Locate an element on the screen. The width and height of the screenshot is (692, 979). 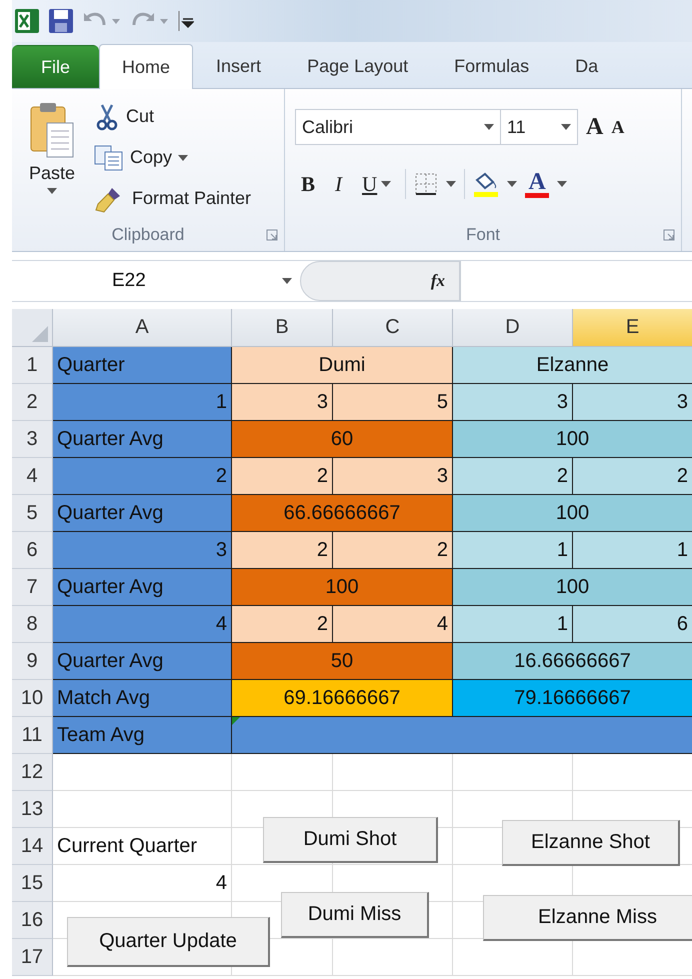
table-cell: 16.66666667 is located at coordinates (572, 661).